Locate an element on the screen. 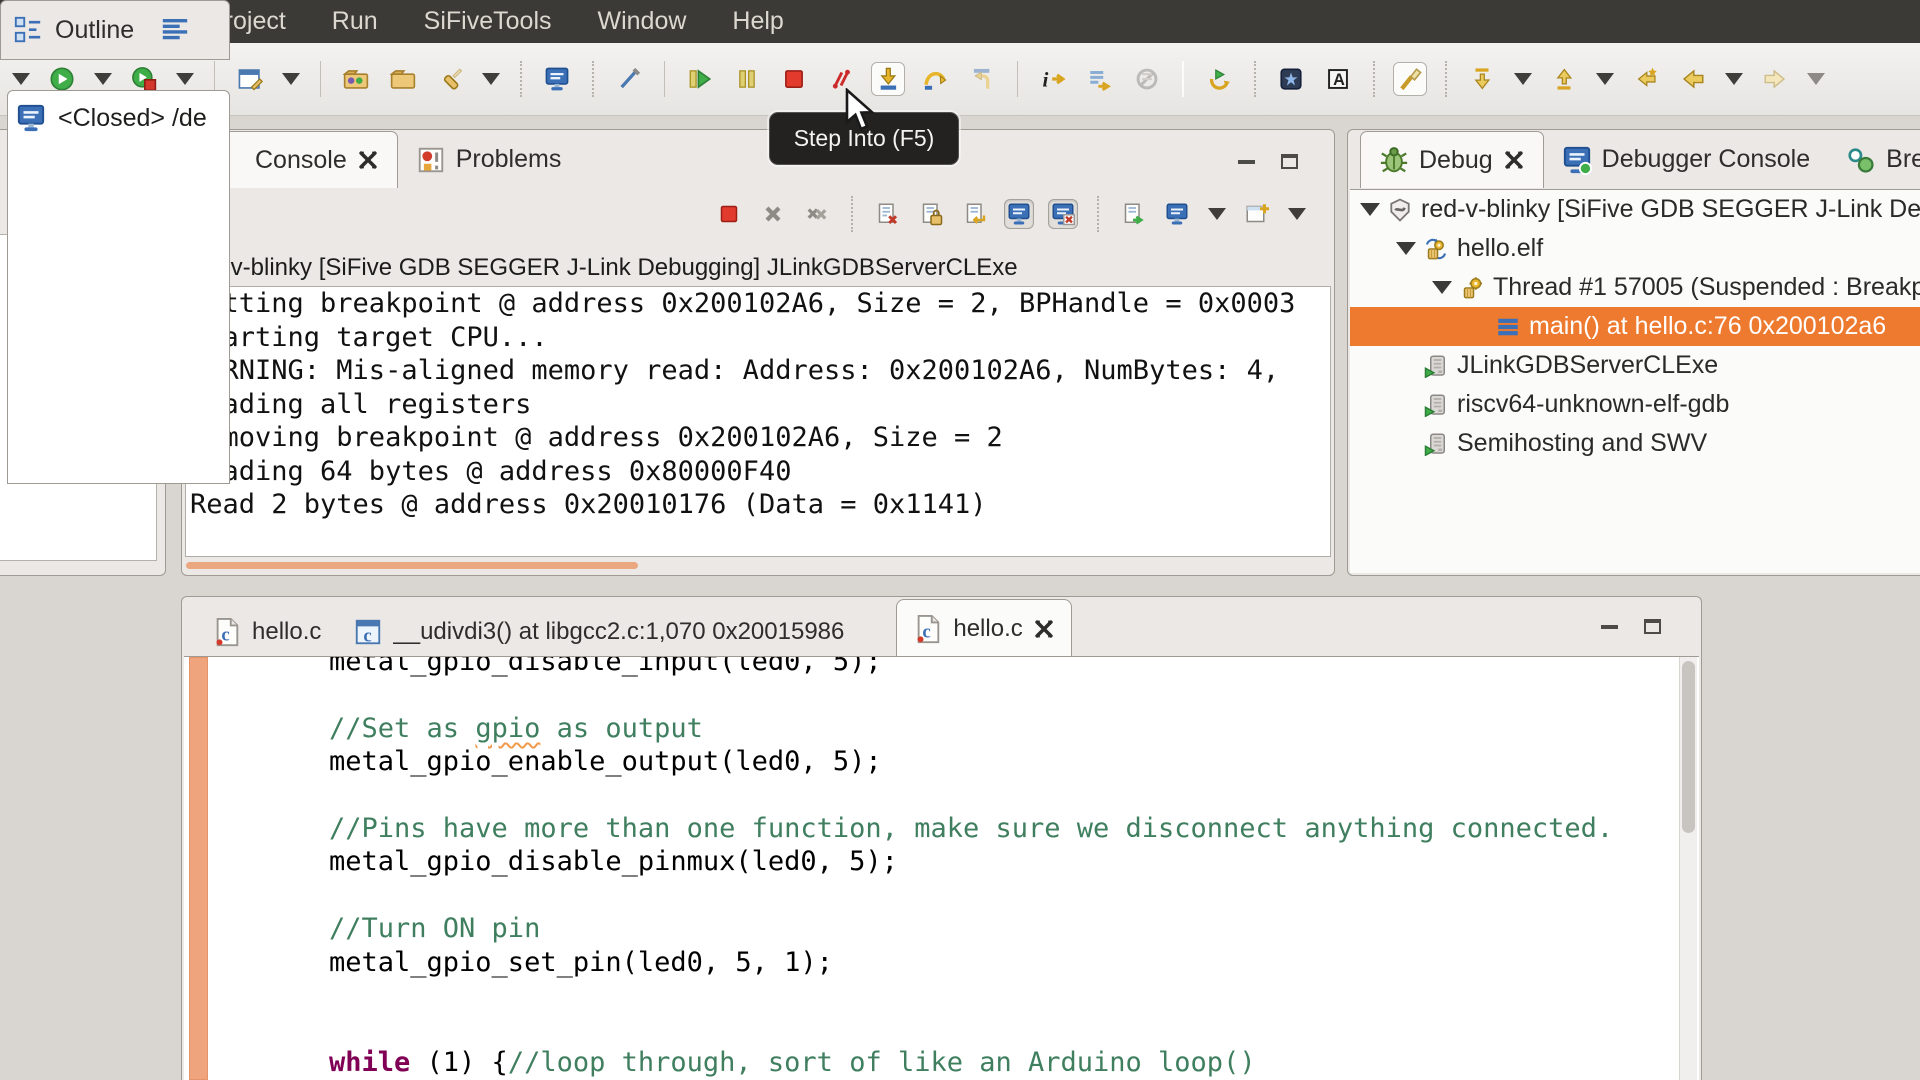 The image size is (1920, 1080). scroll-lock-button is located at coordinates (931, 214).